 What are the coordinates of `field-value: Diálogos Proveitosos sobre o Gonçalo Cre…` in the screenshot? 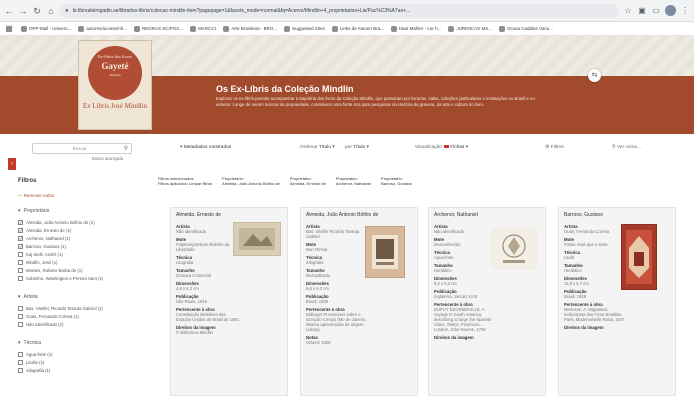 It's located at (336, 322).